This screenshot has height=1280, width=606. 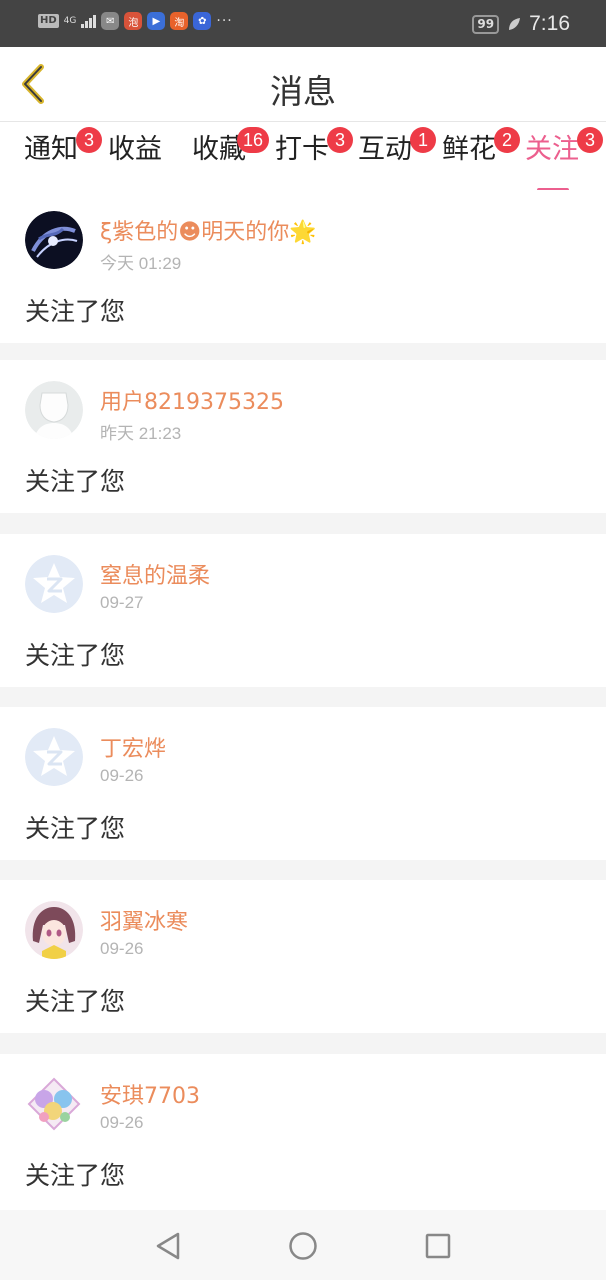 I want to click on category-tabs: 通知 3 收益 收藏 16 打卡 3 互动 1 鲜花 2 关注 3, so click(x=303, y=157).